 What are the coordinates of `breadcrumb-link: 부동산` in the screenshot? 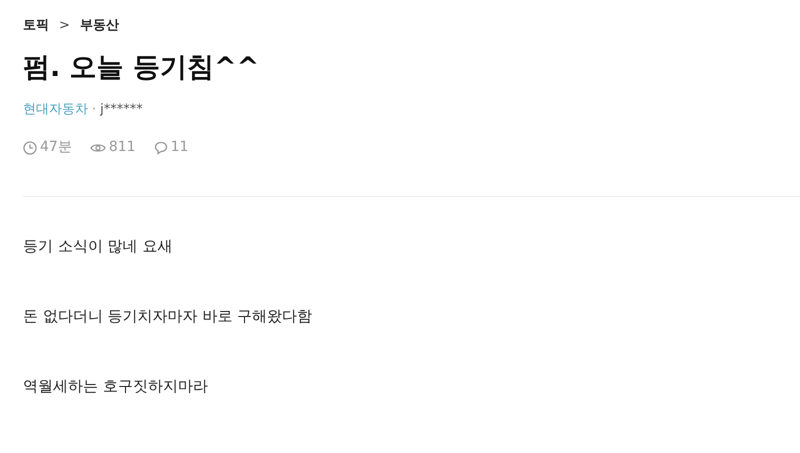 It's located at (99, 26).